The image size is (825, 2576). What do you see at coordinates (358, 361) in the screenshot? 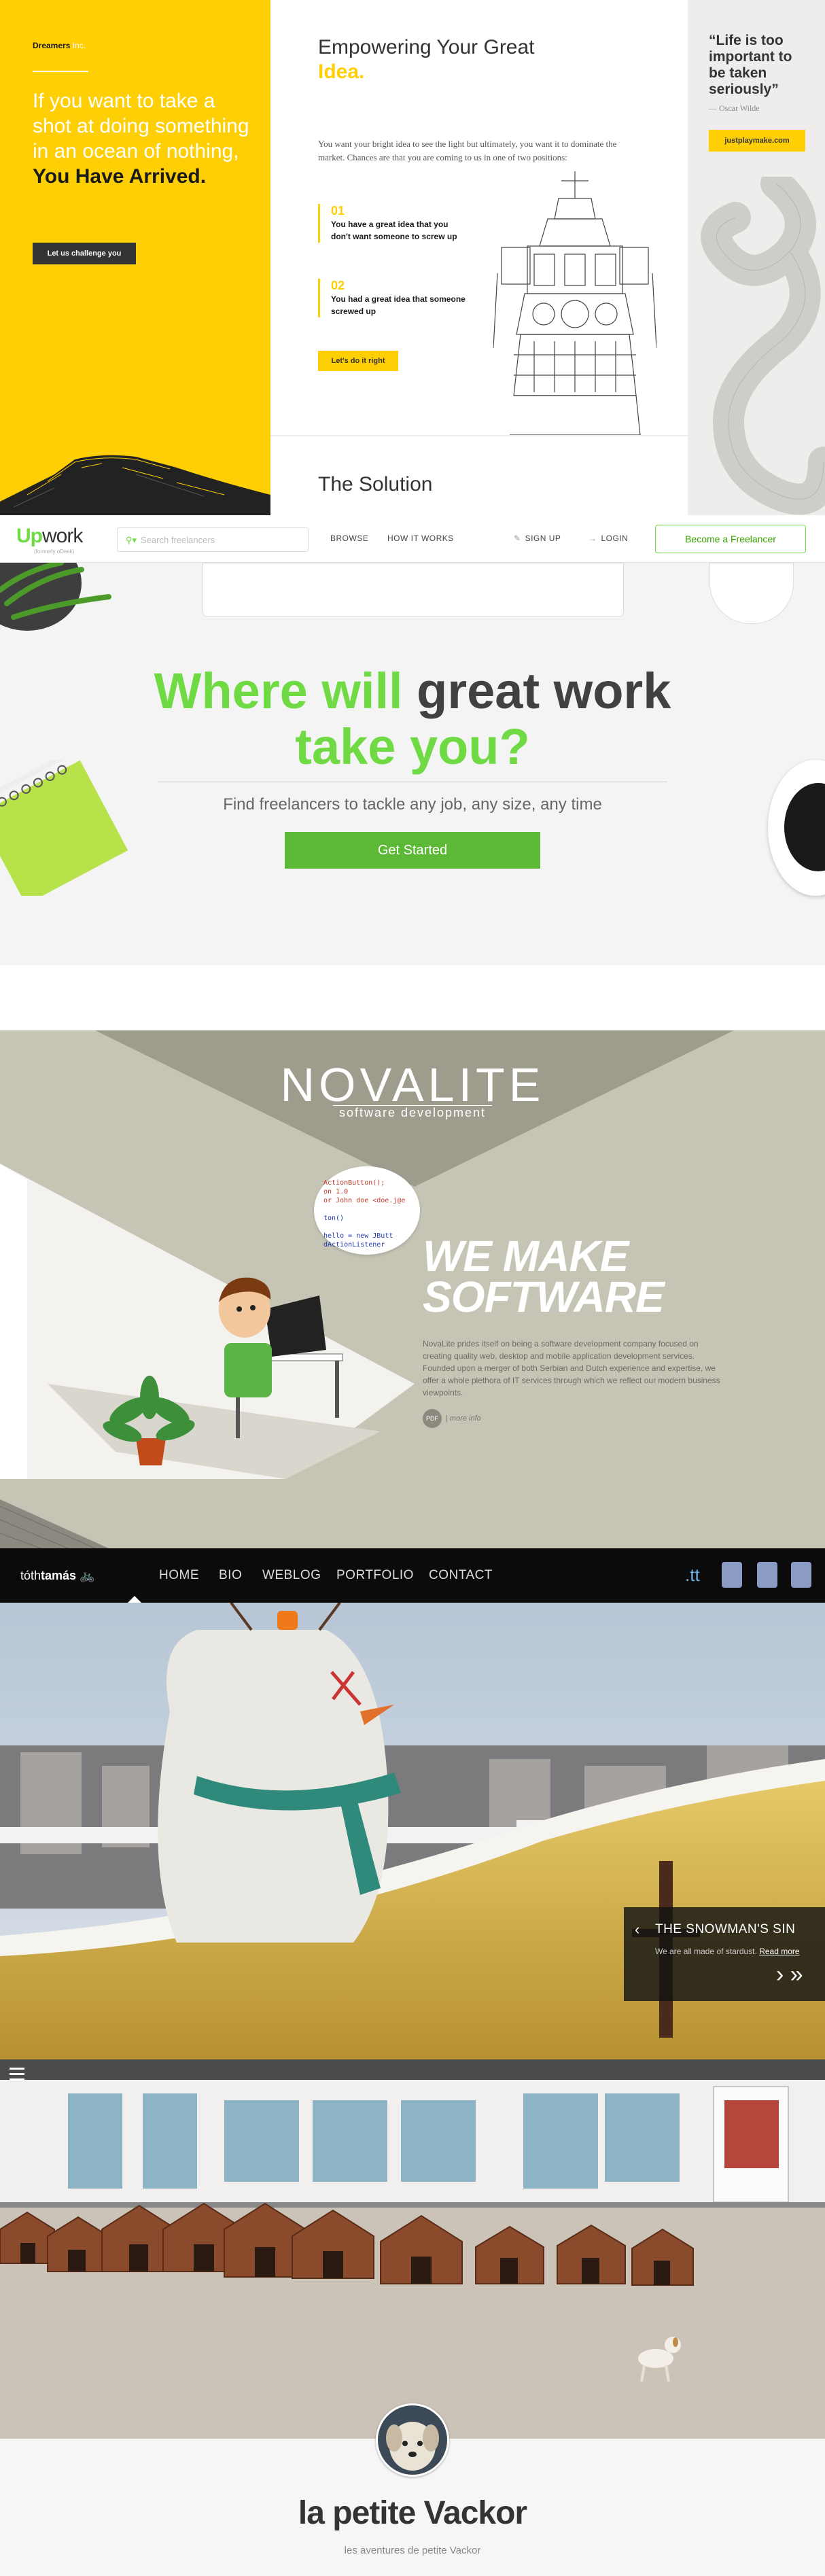
I see `do-it-right-button: Let's do it right` at bounding box center [358, 361].